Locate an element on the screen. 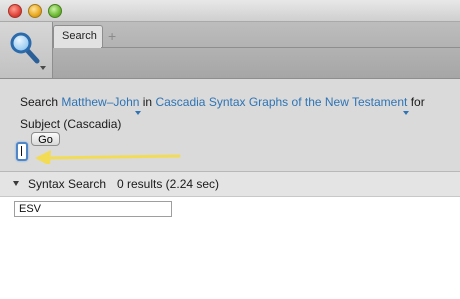  in-label: in is located at coordinates (147, 102).